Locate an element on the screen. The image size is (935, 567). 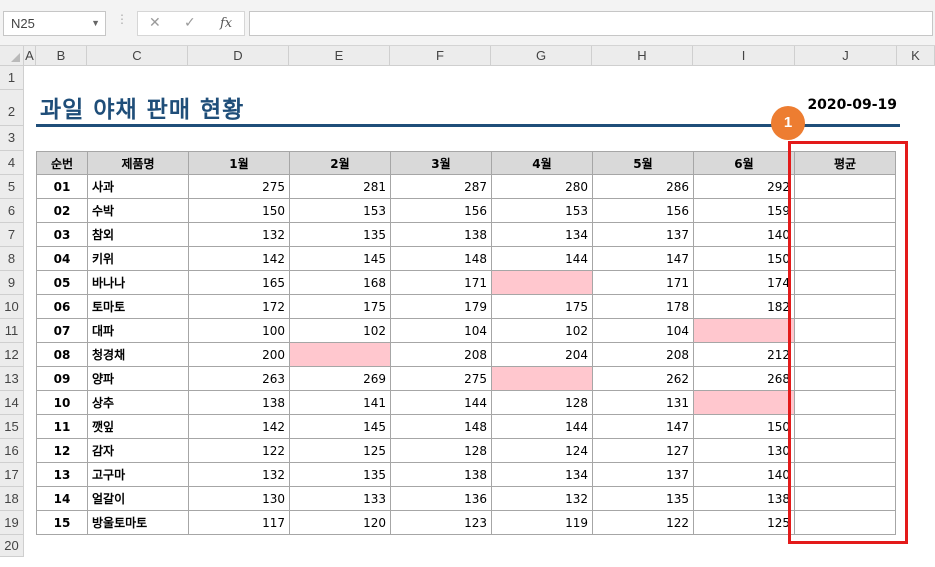
table-cell: 156 is located at coordinates (643, 210).